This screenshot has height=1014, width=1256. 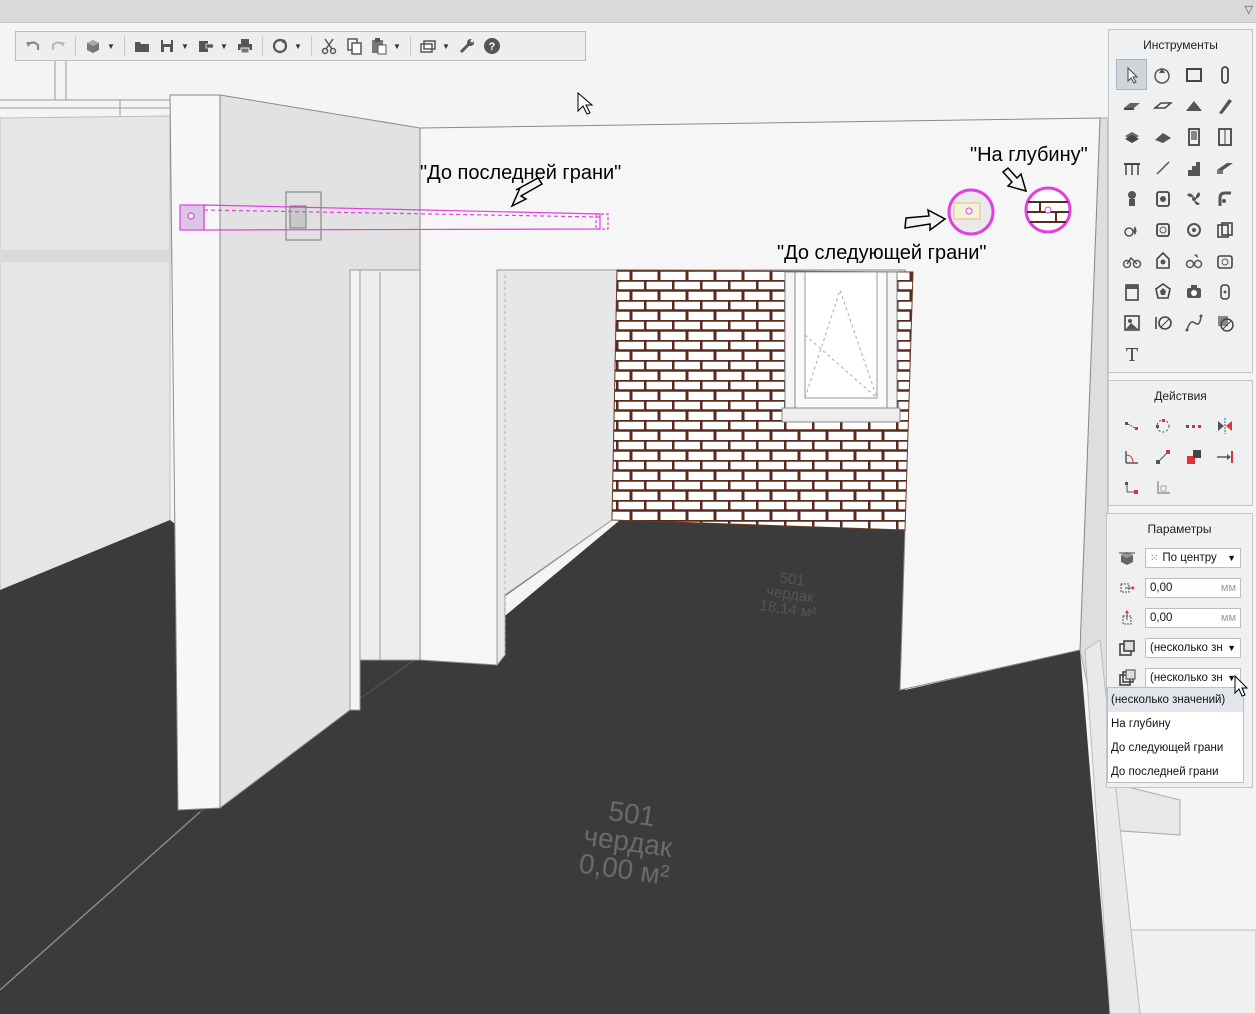 I want to click on camera-tool-icon, so click(x=1193, y=291).